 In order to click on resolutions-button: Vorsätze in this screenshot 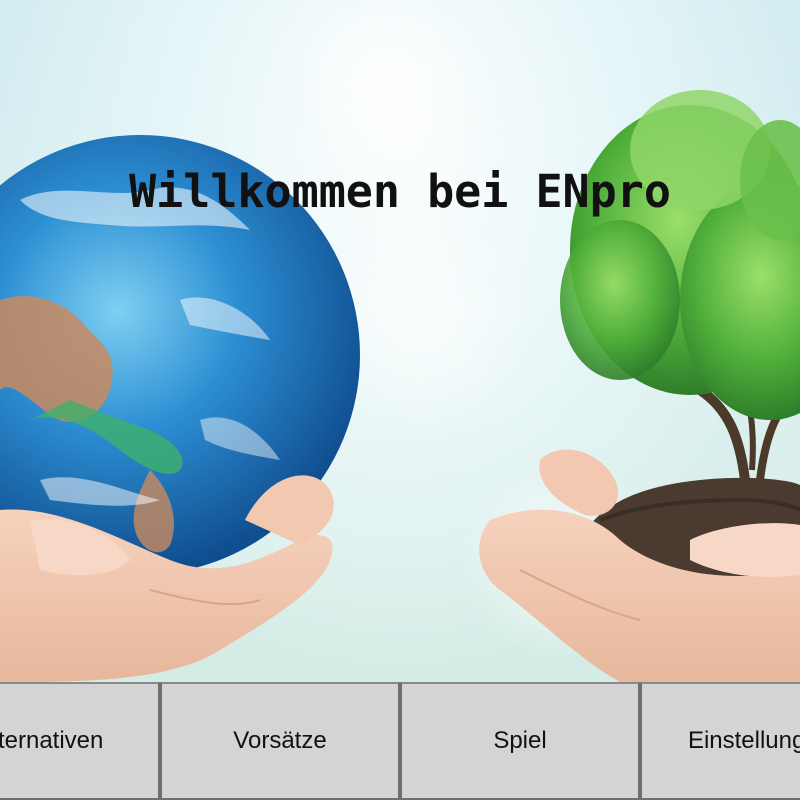, I will do `click(280, 741)`.